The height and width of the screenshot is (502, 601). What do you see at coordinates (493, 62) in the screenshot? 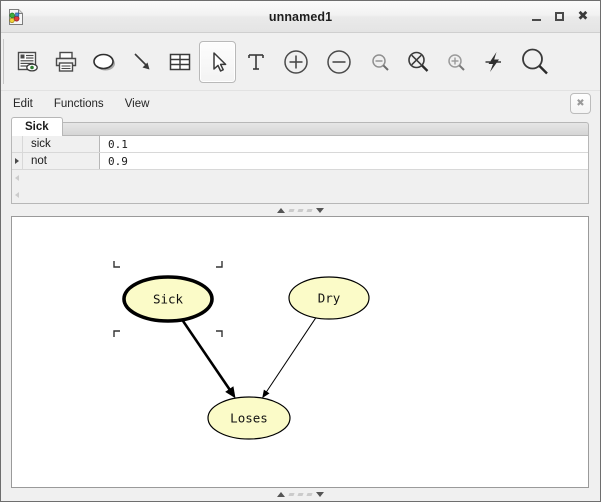
I see `lightning-bolt-icon` at bounding box center [493, 62].